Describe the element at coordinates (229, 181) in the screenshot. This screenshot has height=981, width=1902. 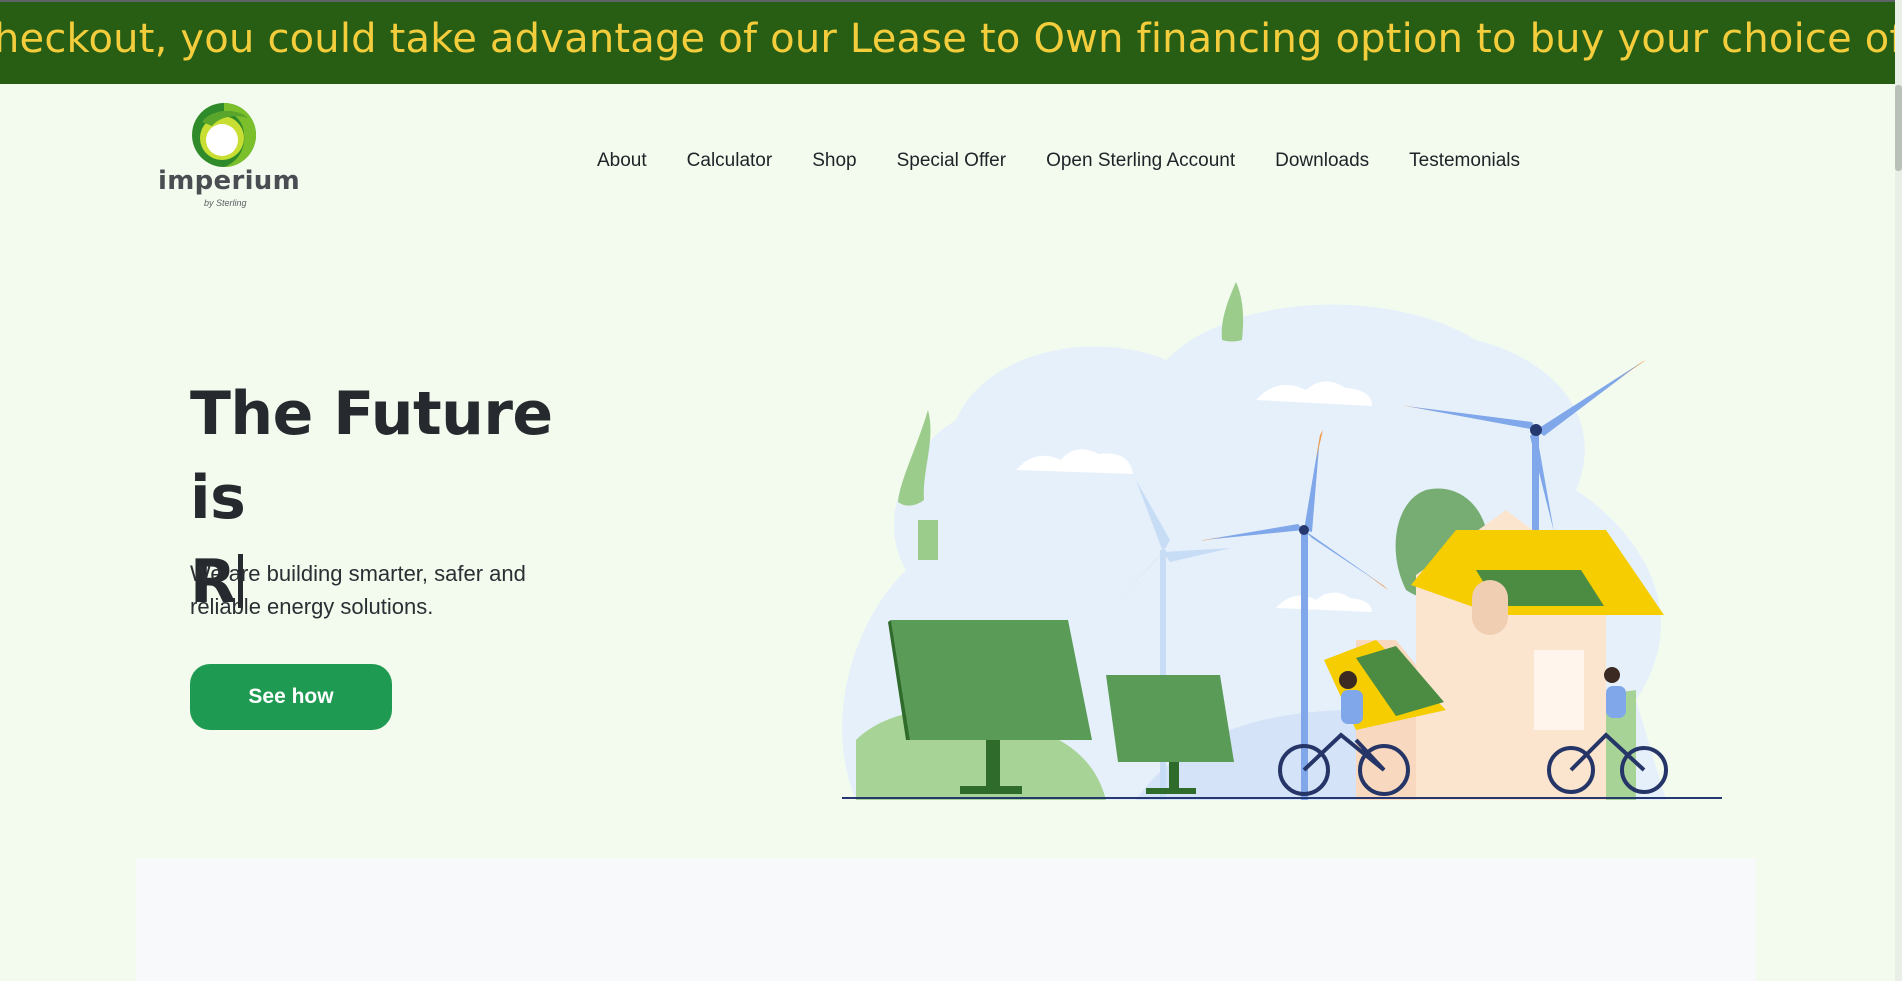
I see `brand-name: imperium` at that location.